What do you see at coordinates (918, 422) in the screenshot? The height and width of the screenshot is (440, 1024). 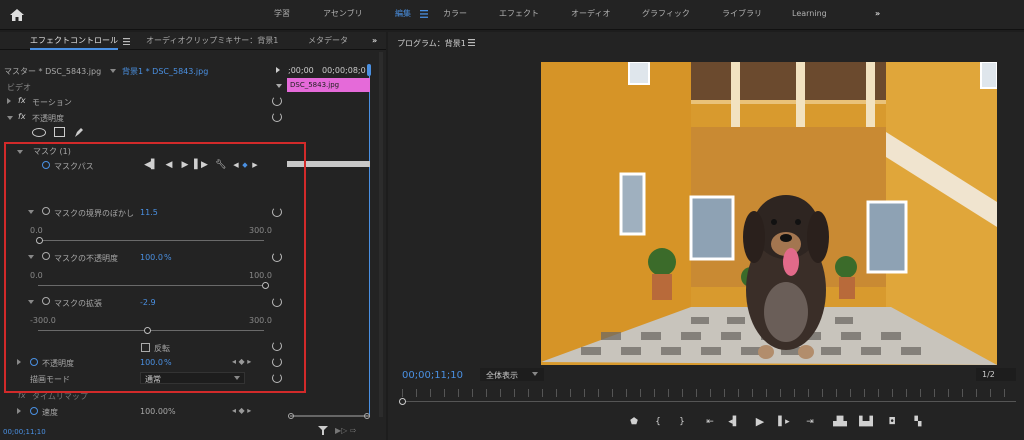 I see `compare-view-icon: ▚` at bounding box center [918, 422].